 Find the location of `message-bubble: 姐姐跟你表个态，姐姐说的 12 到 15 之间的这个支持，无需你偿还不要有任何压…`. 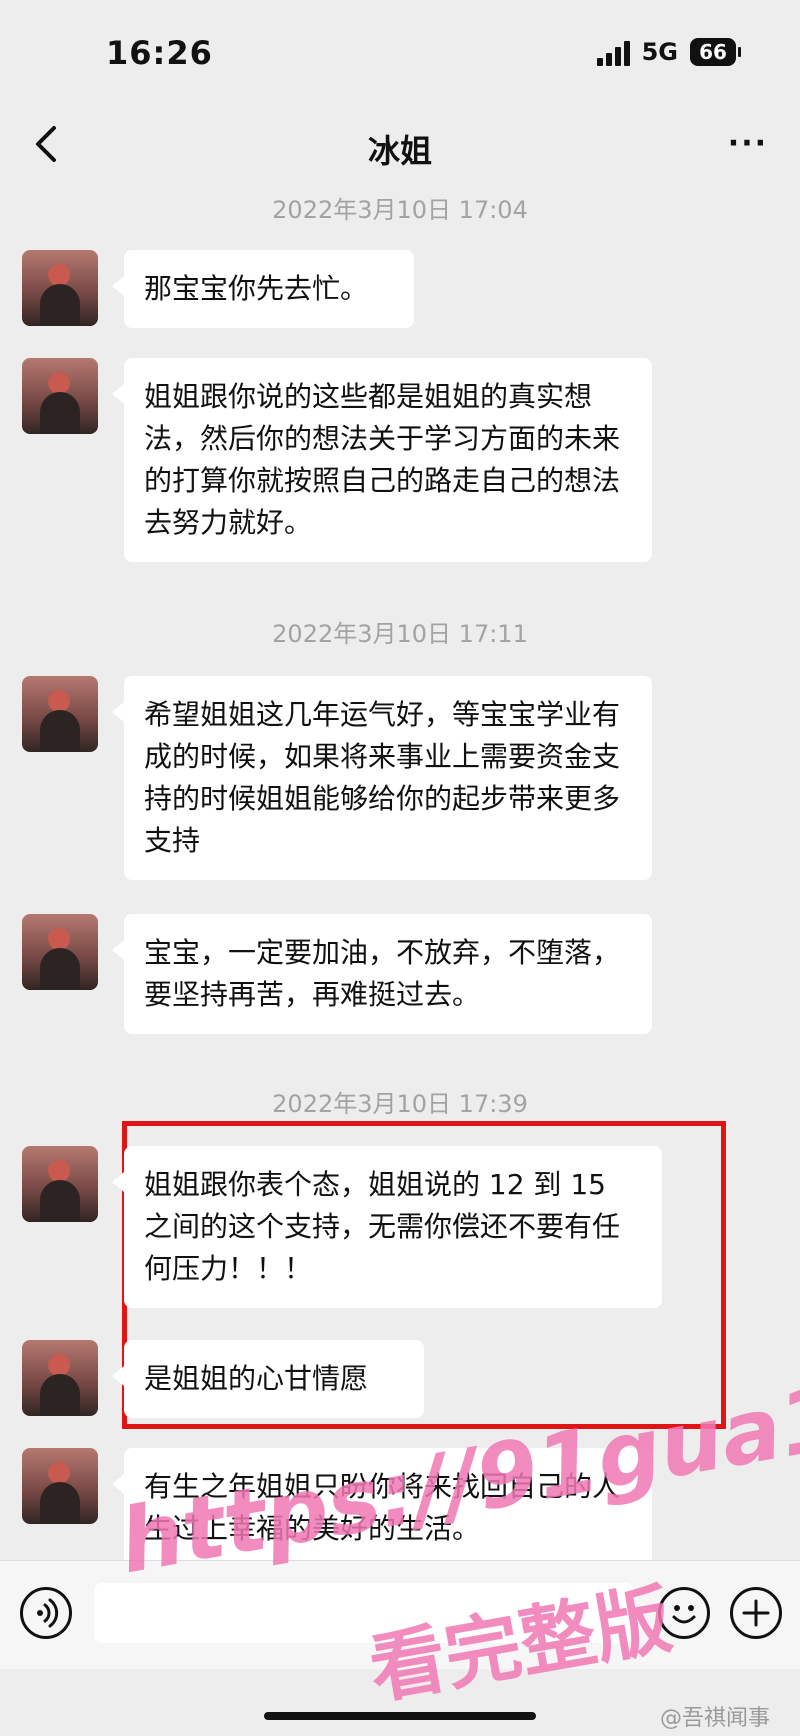

message-bubble: 姐姐跟你表个态，姐姐说的 12 到 15 之间的这个支持，无需你偿还不要有任何压… is located at coordinates (387, 1227).